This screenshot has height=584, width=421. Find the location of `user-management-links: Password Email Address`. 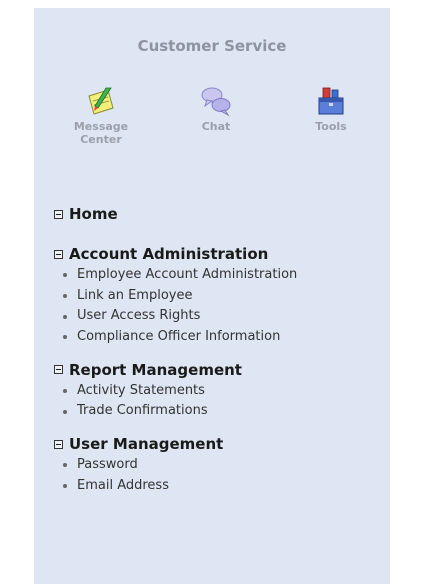

user-management-links: Password Email Address is located at coordinates (219, 475).